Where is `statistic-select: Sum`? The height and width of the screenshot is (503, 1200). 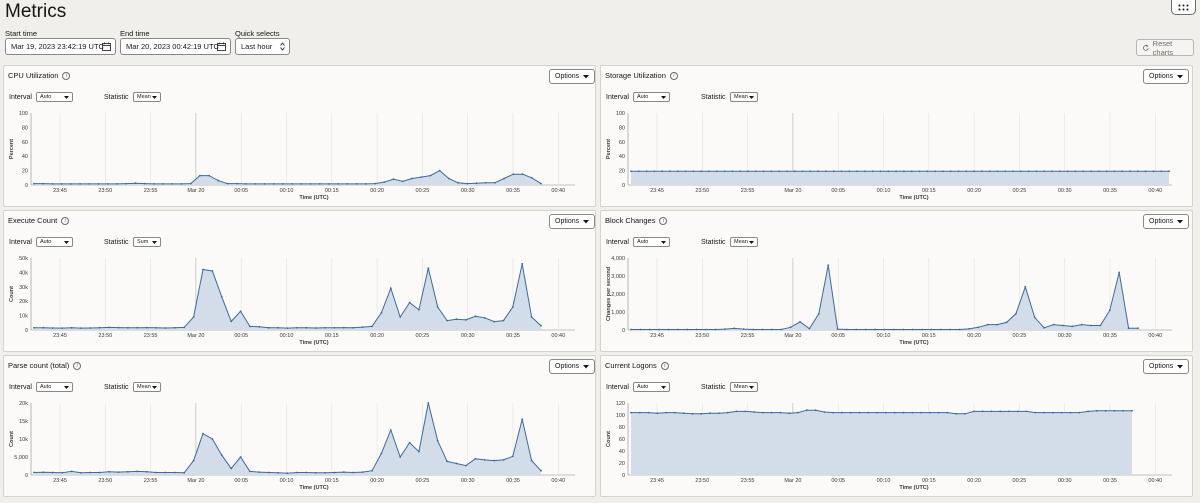 statistic-select: Sum is located at coordinates (147, 242).